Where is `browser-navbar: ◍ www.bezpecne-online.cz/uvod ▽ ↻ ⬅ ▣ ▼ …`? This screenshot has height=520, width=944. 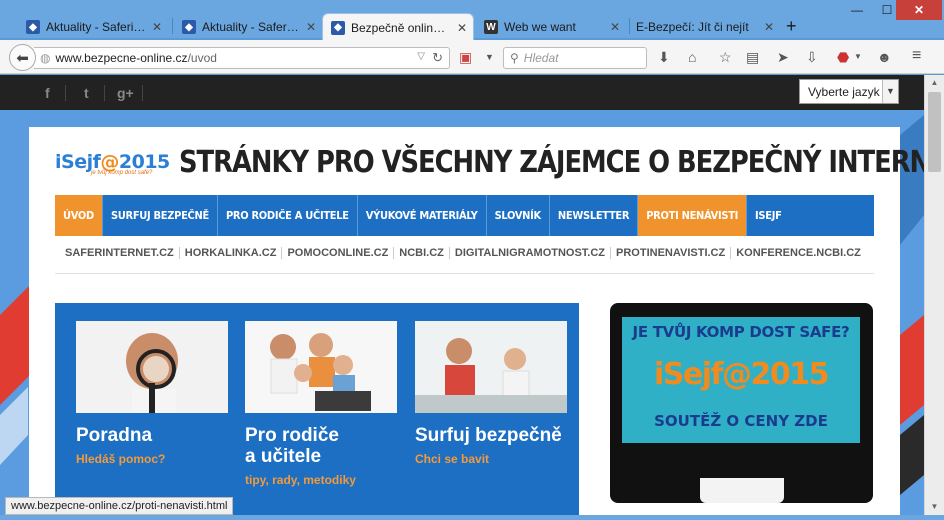
browser-navbar: ◍ www.bezpecne-online.cz/uvod ▽ ↻ ⬅ ▣ ▼ … is located at coordinates (472, 57).